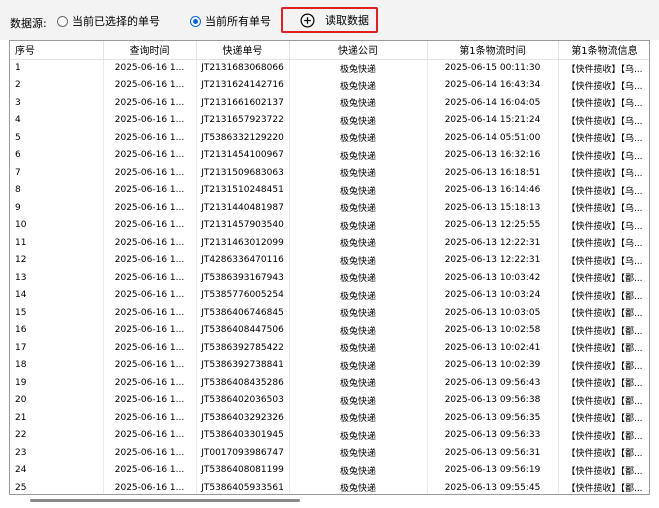  I want to click on cell-tracking-number: JT5386332129220, so click(243, 138).